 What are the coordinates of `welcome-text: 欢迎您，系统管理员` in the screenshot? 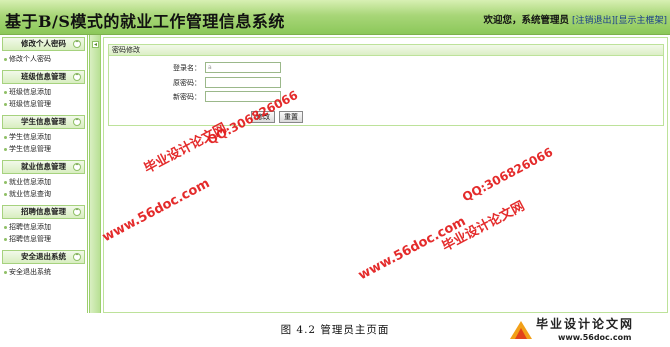 It's located at (526, 20).